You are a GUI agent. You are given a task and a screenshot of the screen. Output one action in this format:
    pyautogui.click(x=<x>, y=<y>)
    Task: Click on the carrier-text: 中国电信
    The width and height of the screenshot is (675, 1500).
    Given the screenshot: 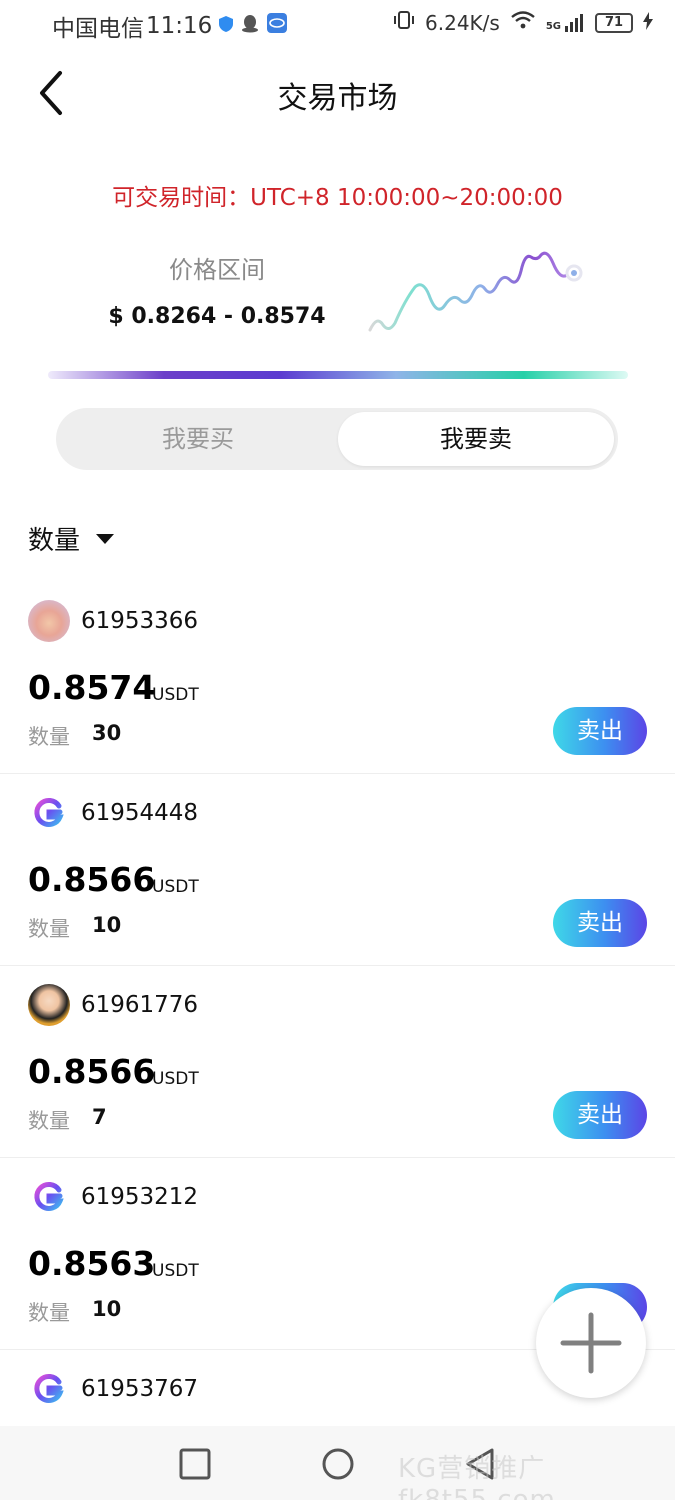 What is the action you would take?
    pyautogui.click(x=98, y=29)
    